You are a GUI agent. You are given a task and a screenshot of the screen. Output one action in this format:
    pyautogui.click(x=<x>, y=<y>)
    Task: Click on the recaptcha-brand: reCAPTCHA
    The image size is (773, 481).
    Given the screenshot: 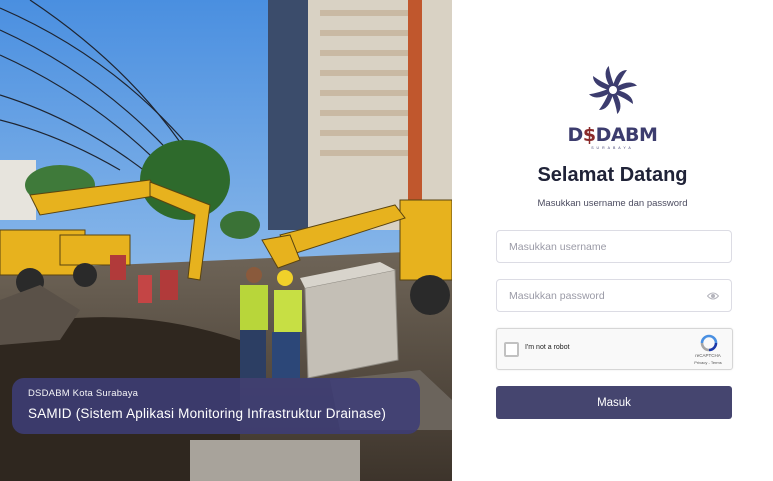 What is the action you would take?
    pyautogui.click(x=708, y=355)
    